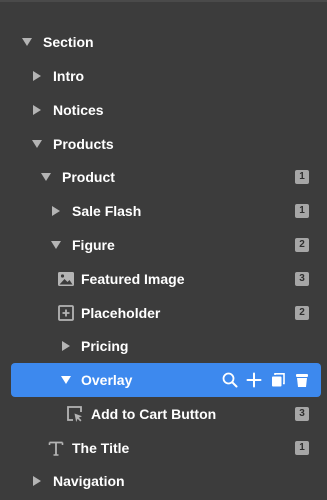  What do you see at coordinates (163, 313) in the screenshot?
I see `tree-item-placeholder: Placeholder 2` at bounding box center [163, 313].